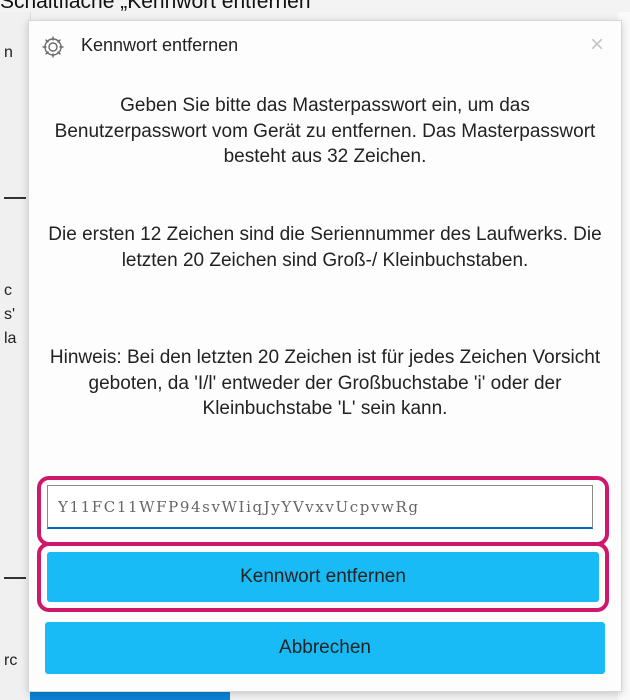 This screenshot has width=630, height=700. I want to click on close-icon: ×, so click(597, 45).